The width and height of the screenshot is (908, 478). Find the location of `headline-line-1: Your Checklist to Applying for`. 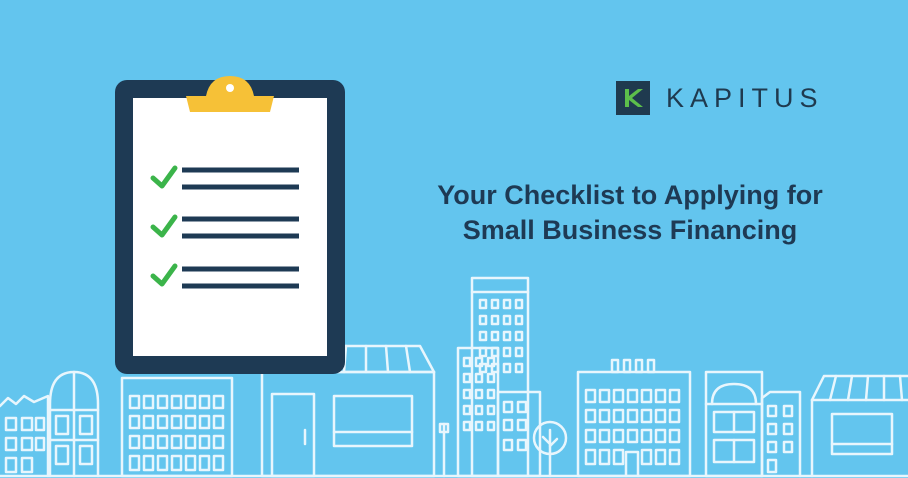

headline-line-1: Your Checklist to Applying for is located at coordinates (630, 195).